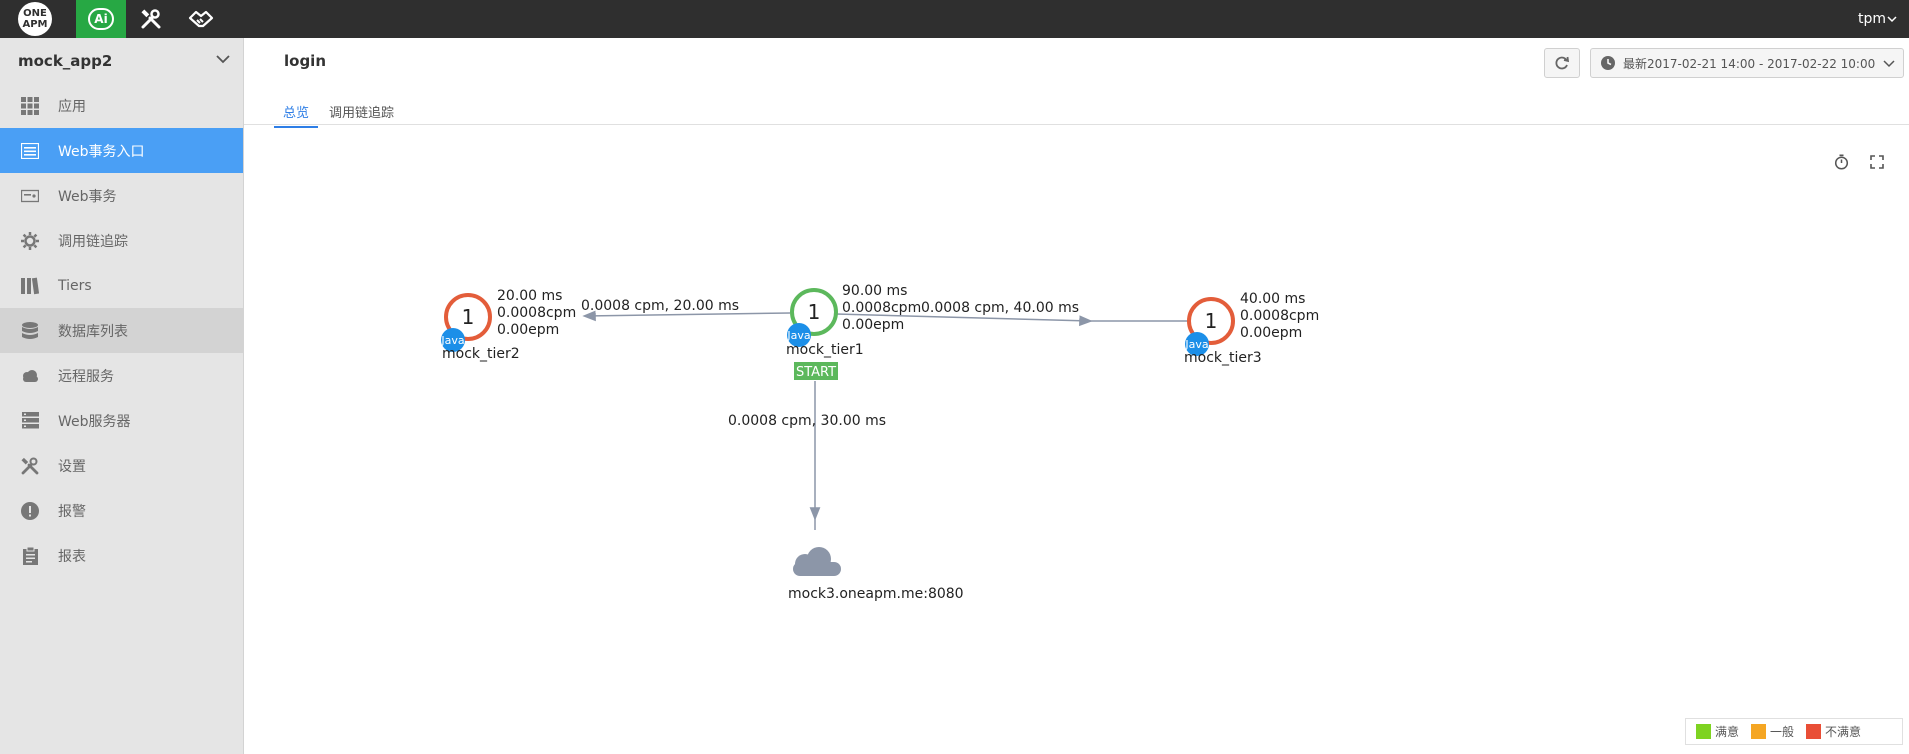 Image resolution: width=1909 pixels, height=754 pixels. Describe the element at coordinates (30, 241) in the screenshot. I see `gear-icon` at that location.